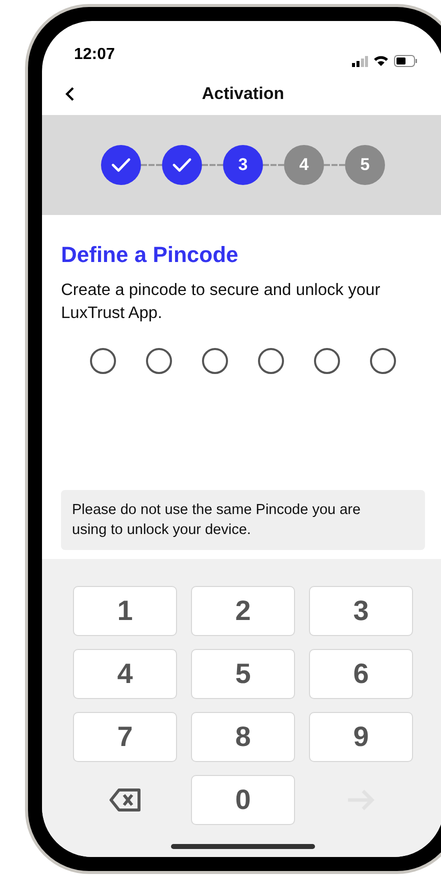  What do you see at coordinates (381, 61) in the screenshot?
I see `wifi-icon` at bounding box center [381, 61].